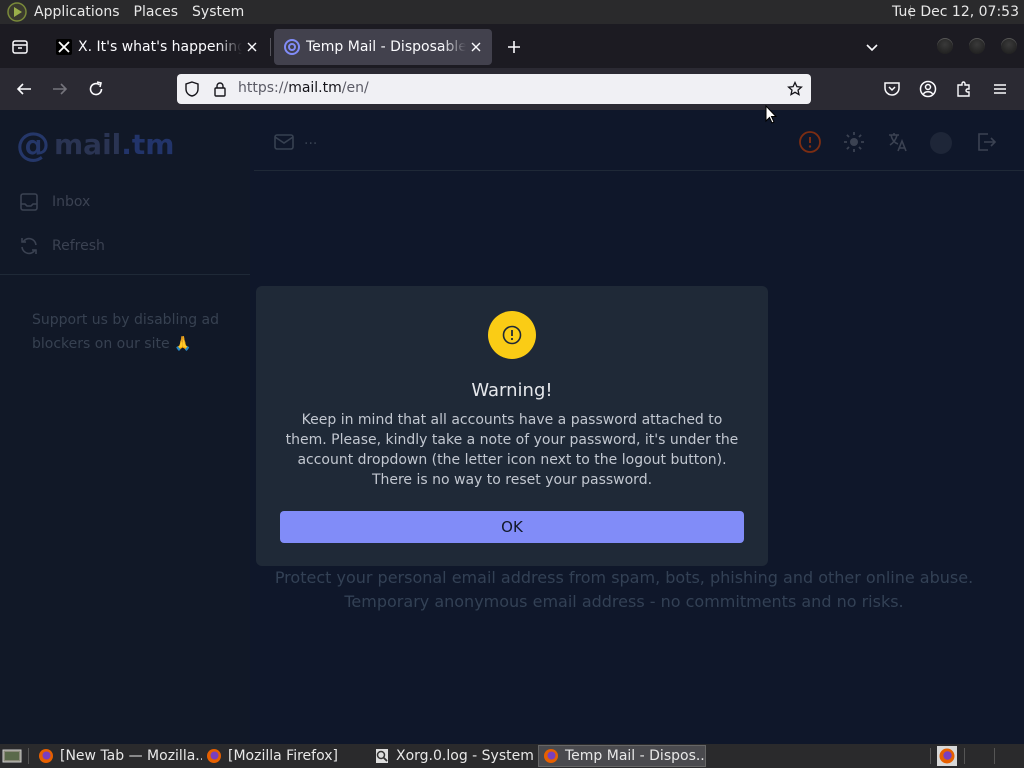 The width and height of the screenshot is (1024, 768). I want to click on brand-name-main: mail, so click(88, 144).